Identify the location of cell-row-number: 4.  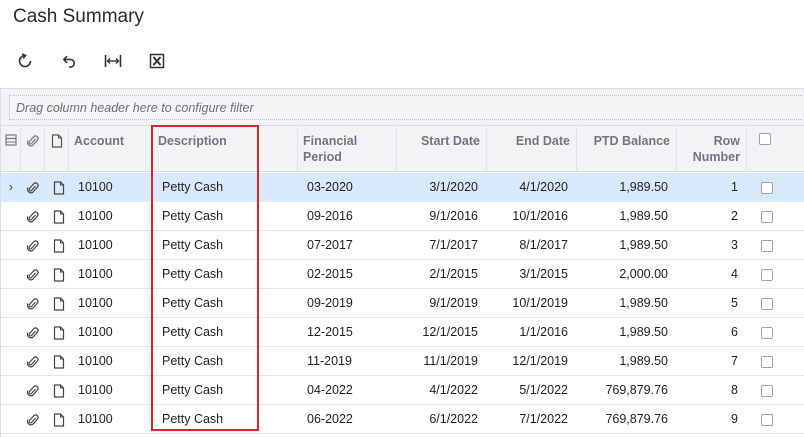
(707, 274).